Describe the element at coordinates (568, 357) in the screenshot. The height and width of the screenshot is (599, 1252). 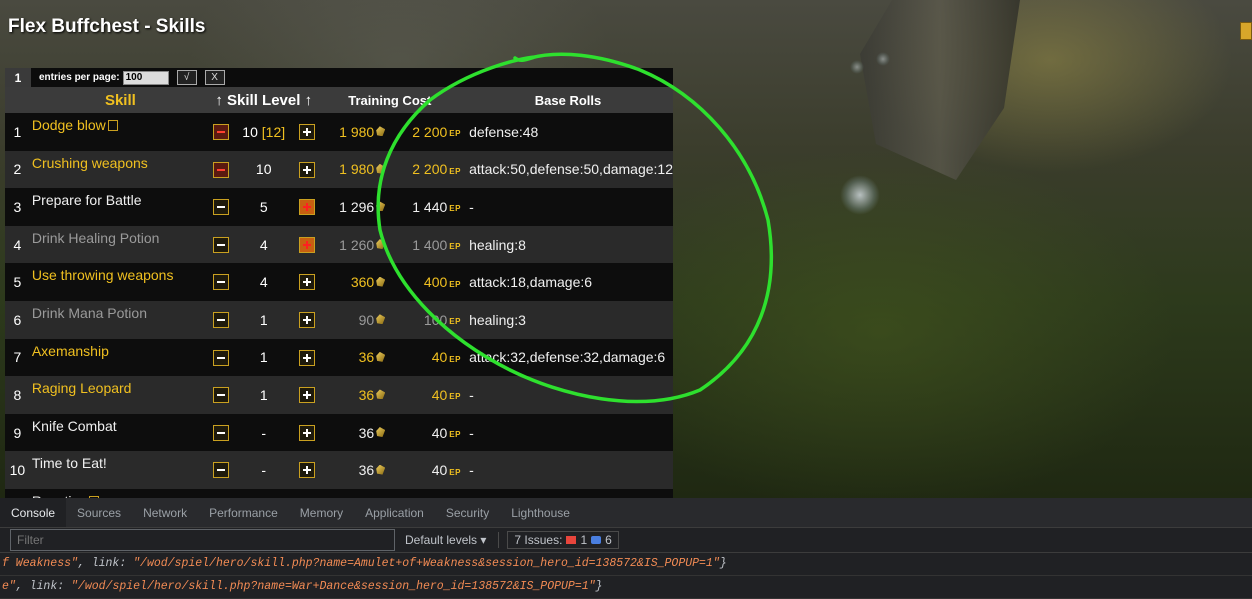
I see `base-rolls: attack:32,defense:32,damage:6` at that location.